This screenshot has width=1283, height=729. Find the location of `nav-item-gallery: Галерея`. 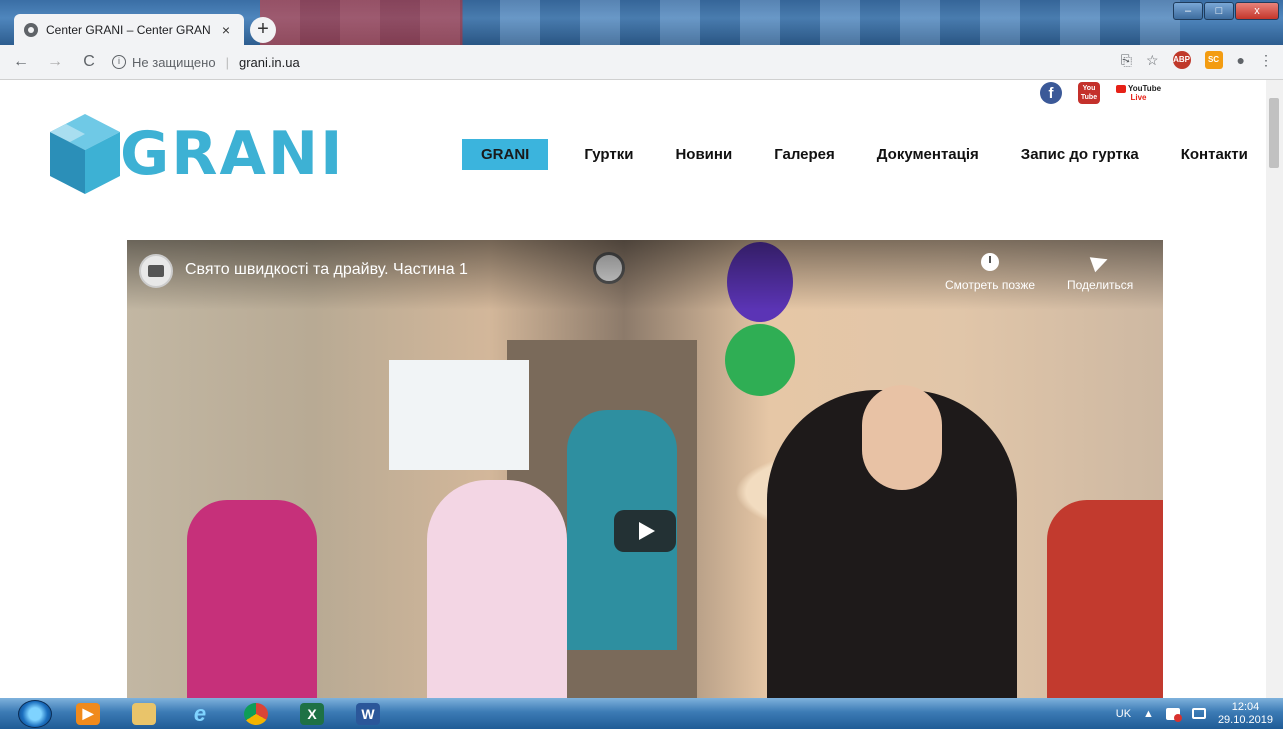

nav-item-gallery: Галерея is located at coordinates (804, 154).